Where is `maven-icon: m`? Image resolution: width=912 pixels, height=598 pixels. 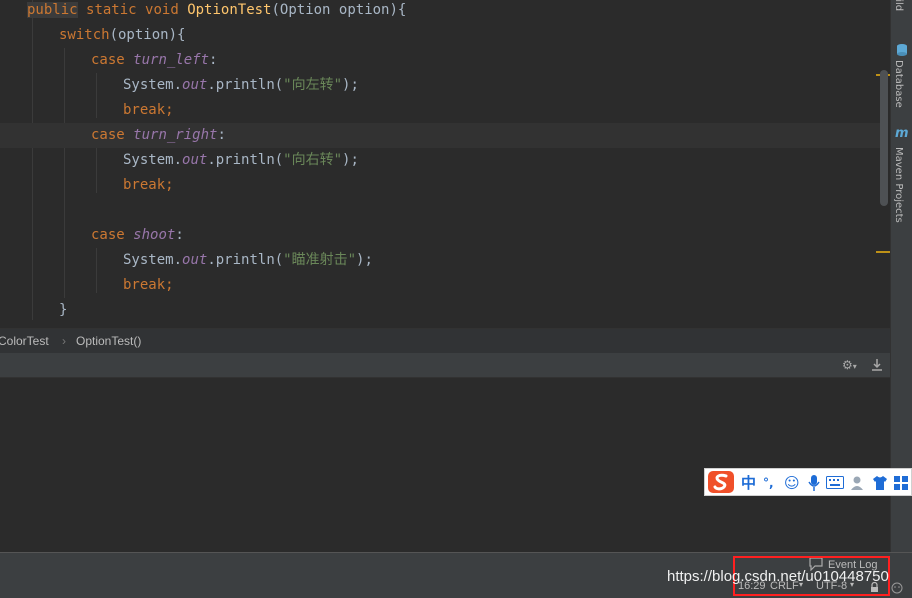 maven-icon: m is located at coordinates (902, 133).